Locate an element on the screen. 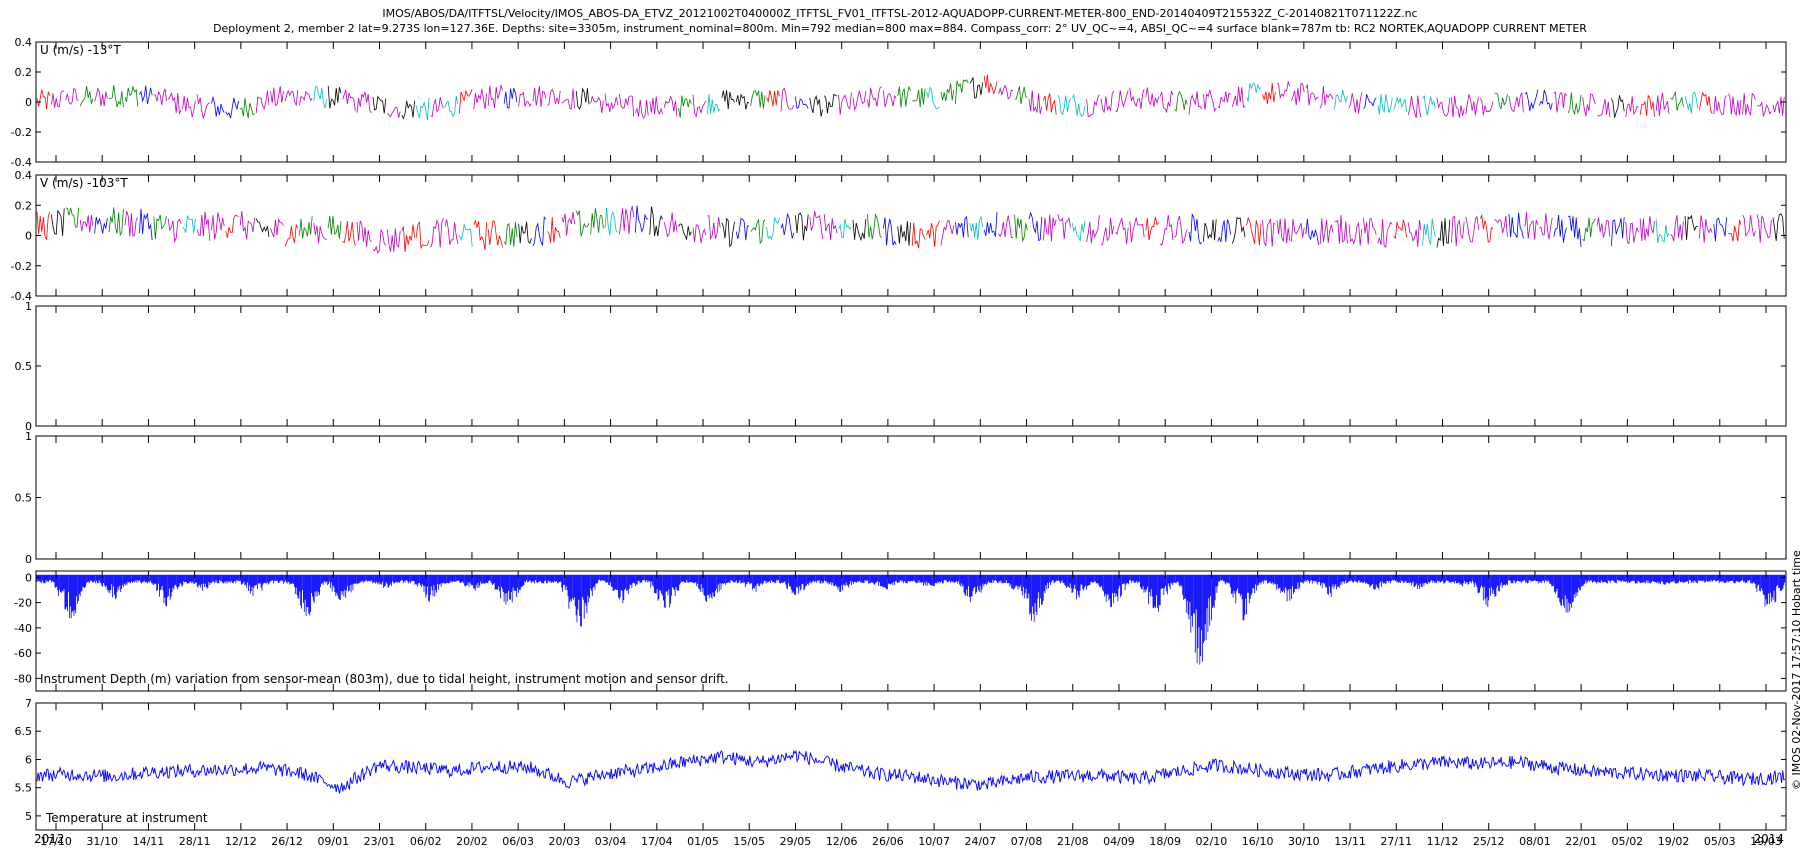 The image size is (1800, 850). y-tick-label-empty2: 0.5 is located at coordinates (24, 498).